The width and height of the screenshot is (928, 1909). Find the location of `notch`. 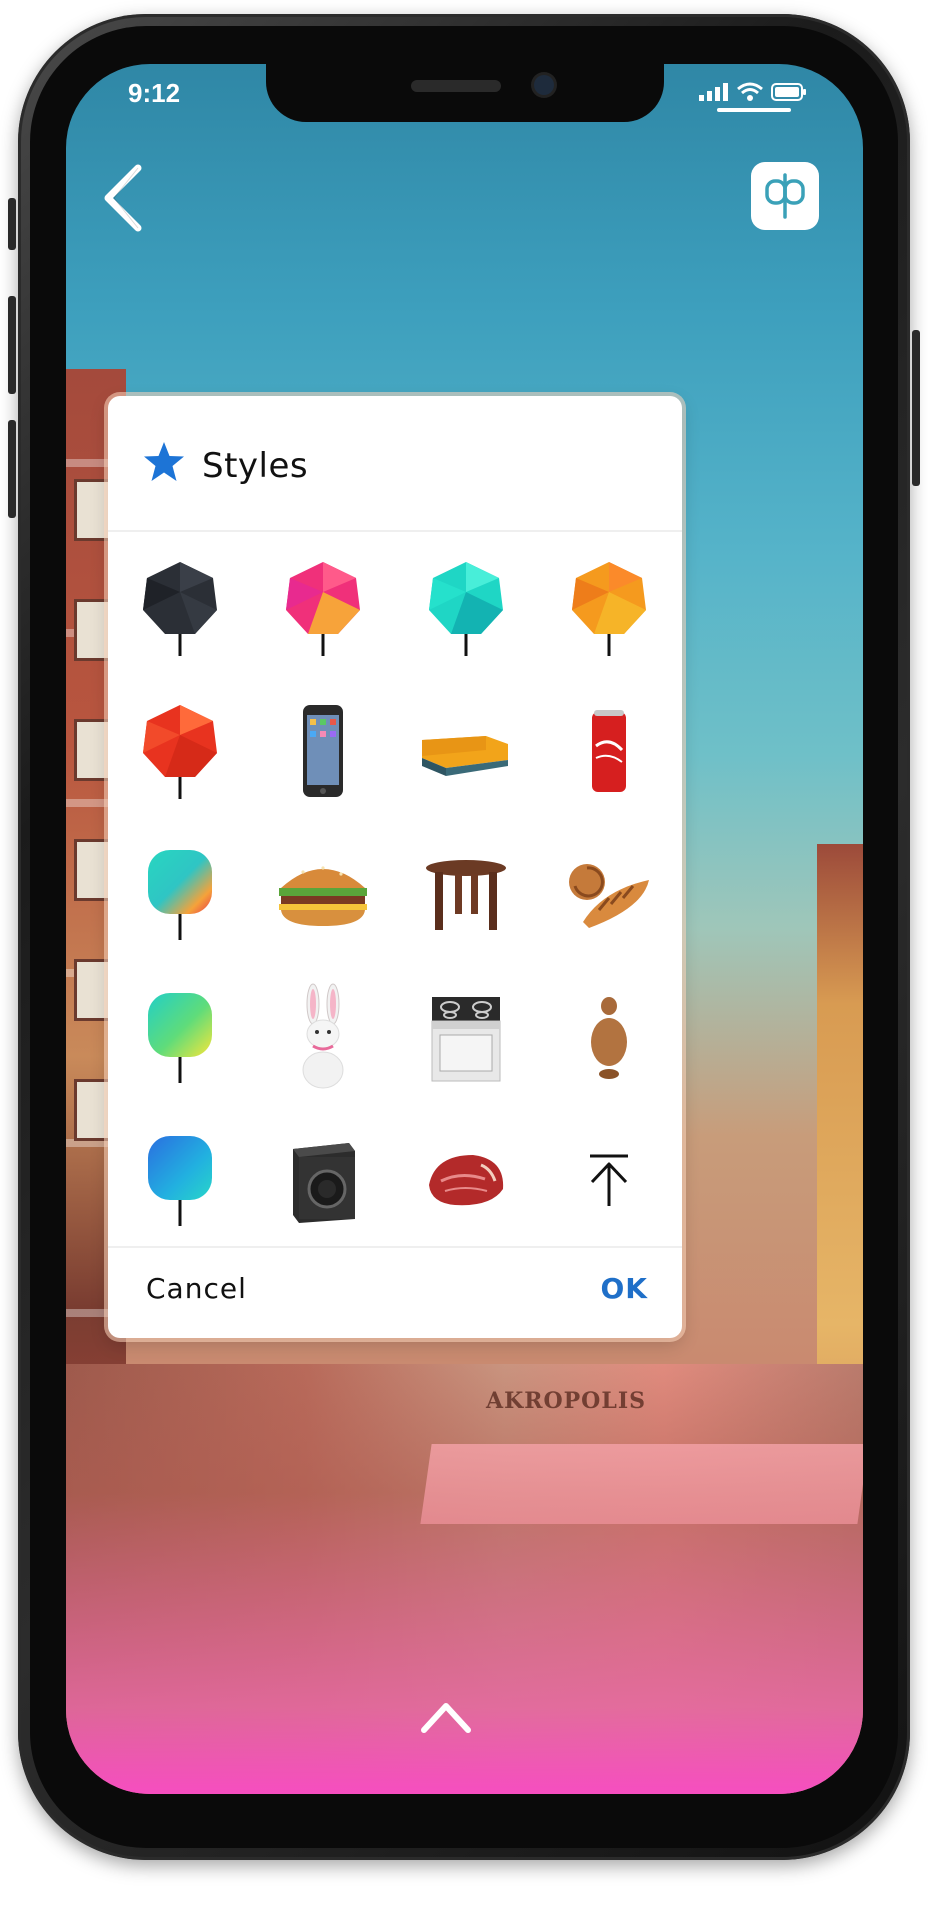

notch is located at coordinates (465, 93).